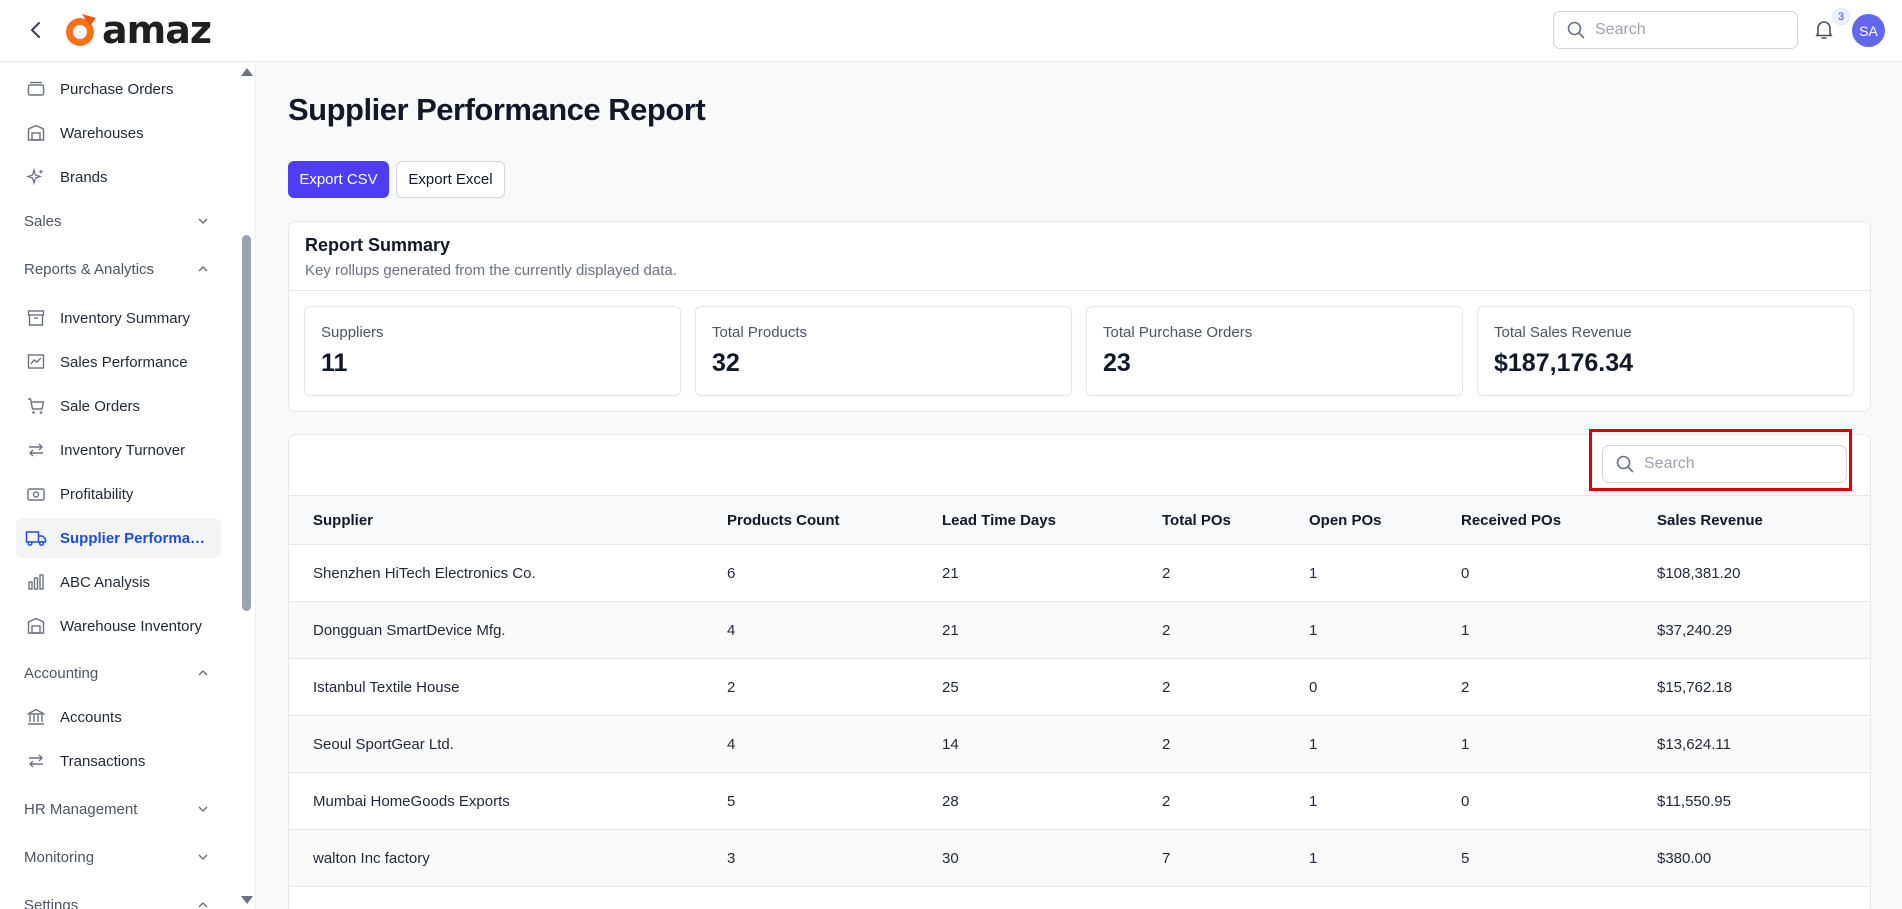 The width and height of the screenshot is (1902, 909). I want to click on sidebar-item-label: Purchase Orders, so click(117, 89).